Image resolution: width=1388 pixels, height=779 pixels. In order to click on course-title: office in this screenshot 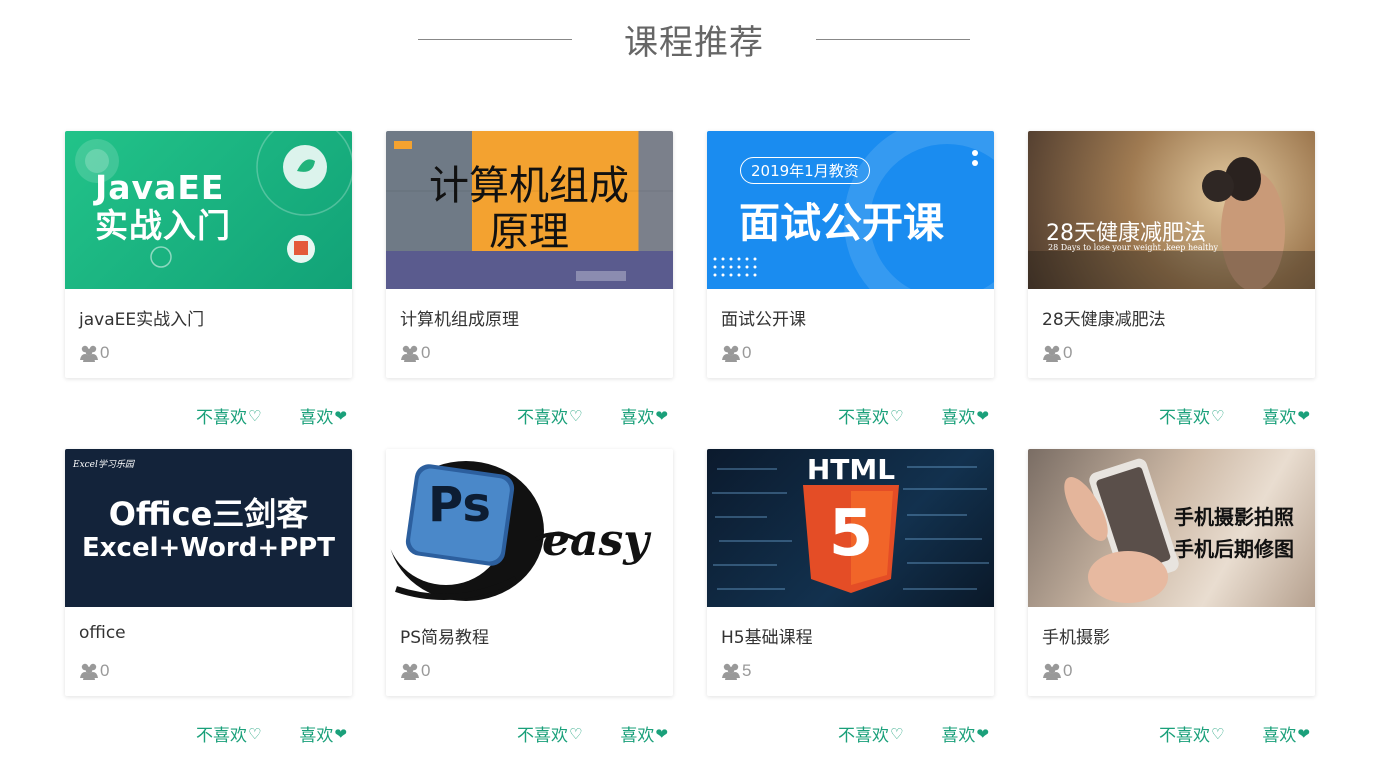, I will do `click(215, 634)`.